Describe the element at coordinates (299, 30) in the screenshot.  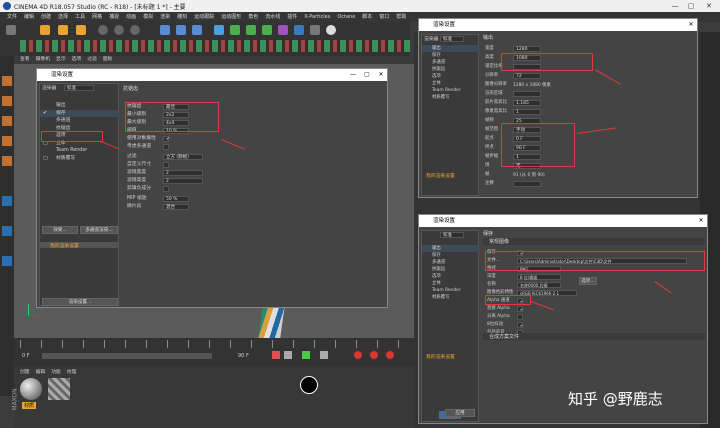
I see `floor-icon` at that location.